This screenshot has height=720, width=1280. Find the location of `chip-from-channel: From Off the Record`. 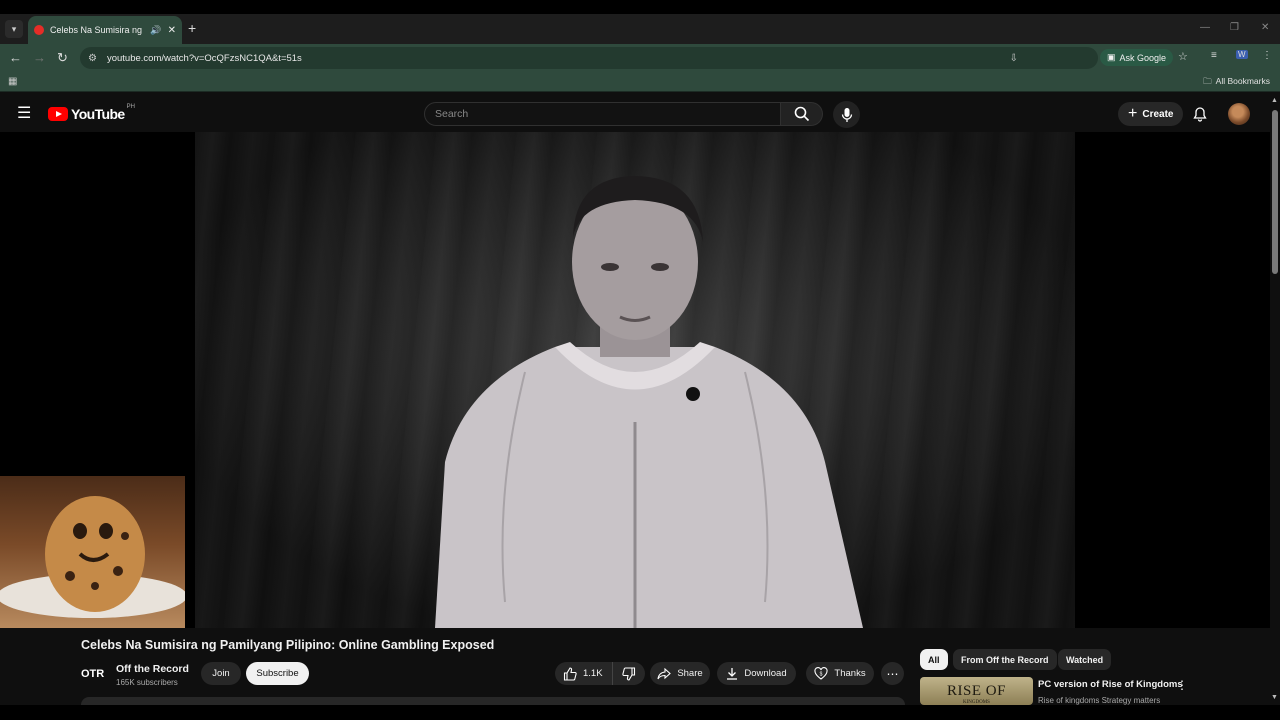

chip-from-channel: From Off the Record is located at coordinates (1005, 659).